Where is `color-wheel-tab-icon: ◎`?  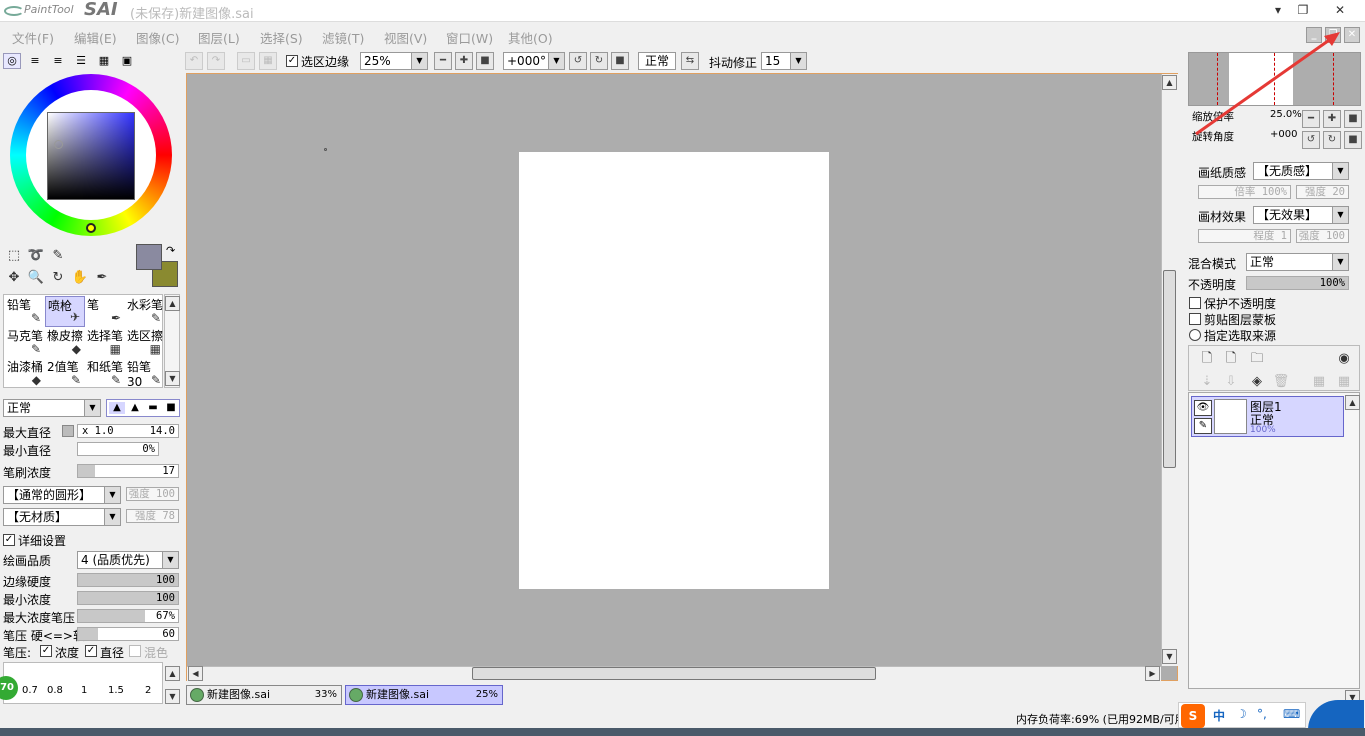
color-wheel-tab-icon: ◎ is located at coordinates (12, 61).